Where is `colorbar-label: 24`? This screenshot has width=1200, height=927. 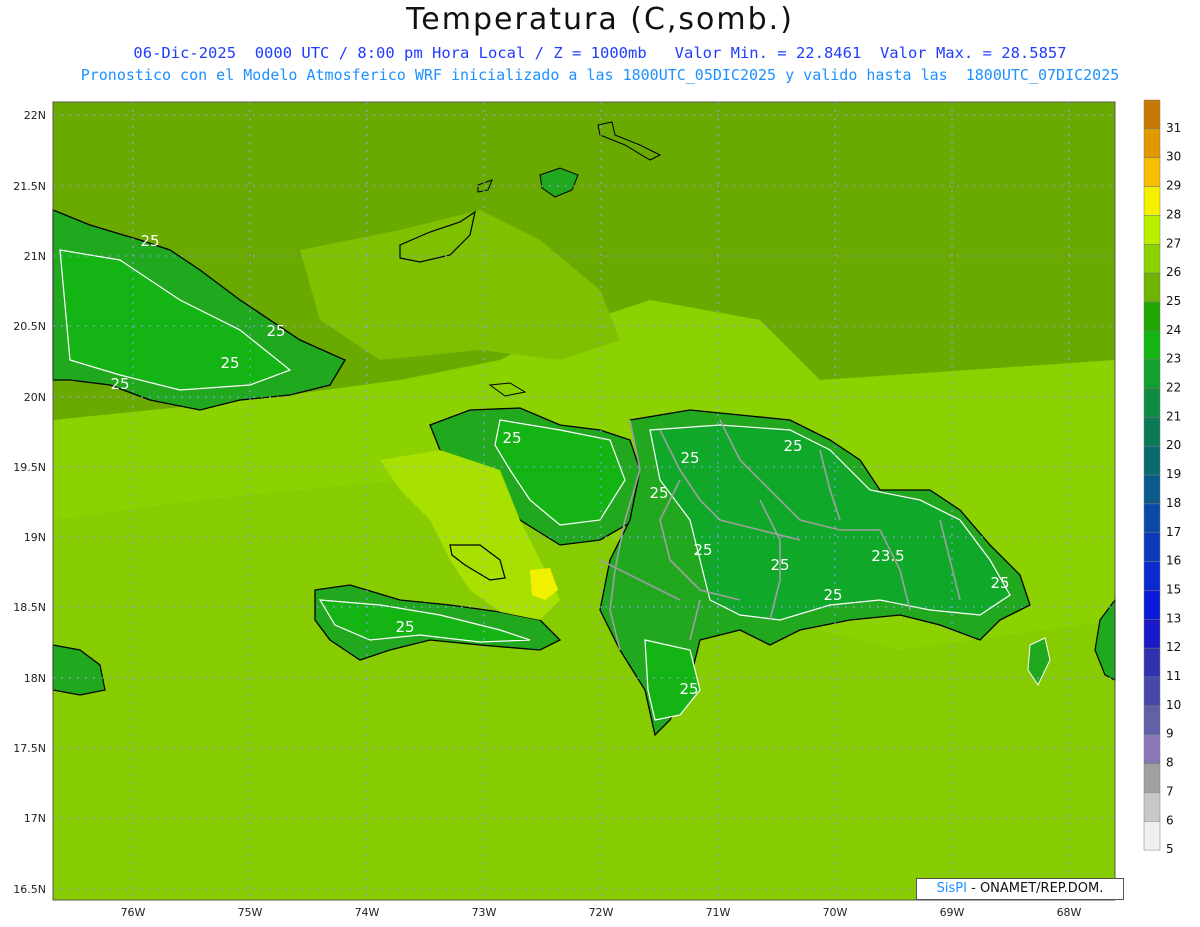
colorbar-label: 24 is located at coordinates (1173, 330).